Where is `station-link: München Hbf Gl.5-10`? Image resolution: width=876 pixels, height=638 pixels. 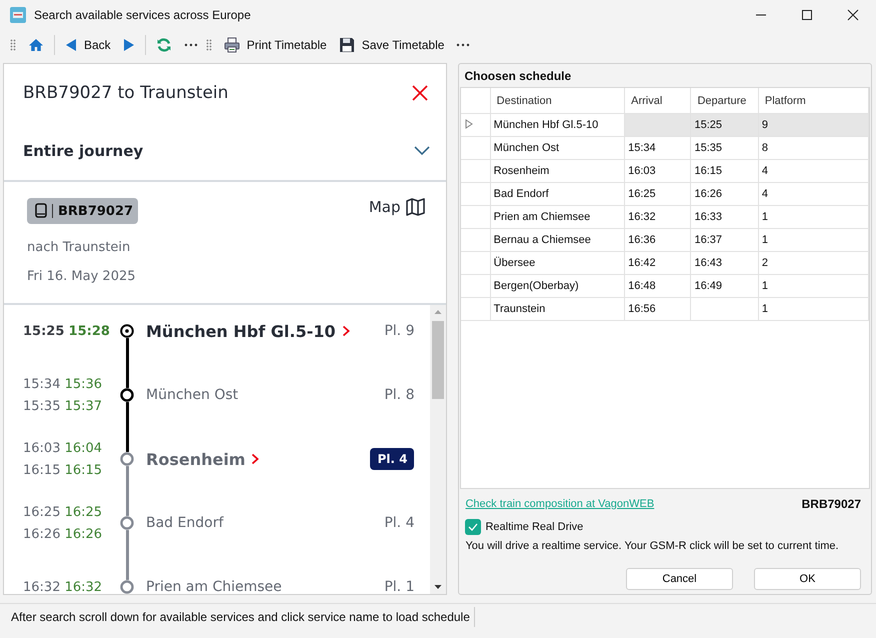
station-link: München Hbf Gl.5-10 is located at coordinates (241, 331).